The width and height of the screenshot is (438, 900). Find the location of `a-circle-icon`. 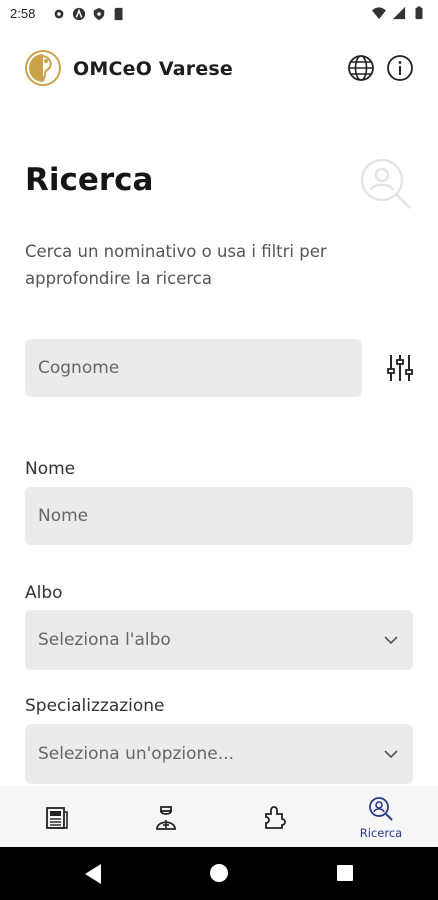

a-circle-icon is located at coordinates (79, 14).